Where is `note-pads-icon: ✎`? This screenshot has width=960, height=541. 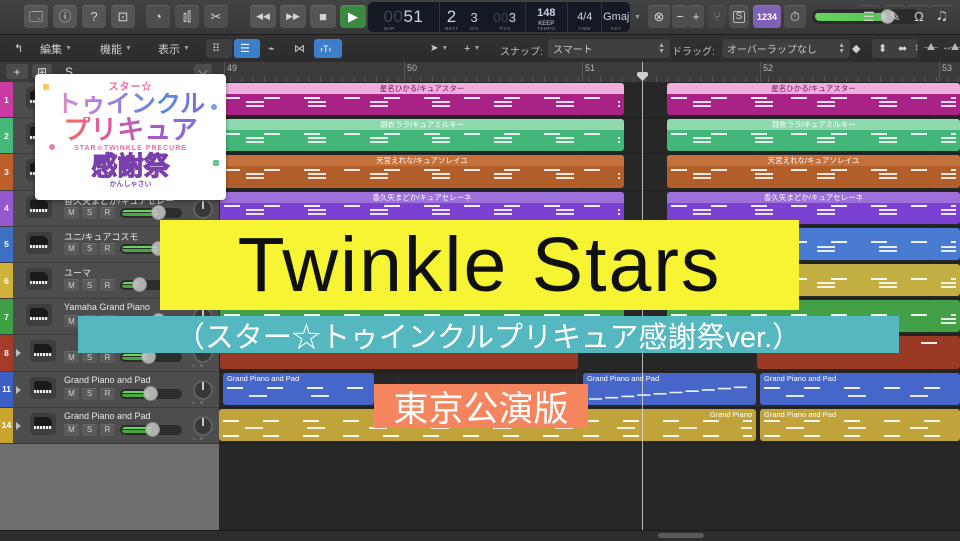
note-pads-icon: ✎ is located at coordinates (895, 16).